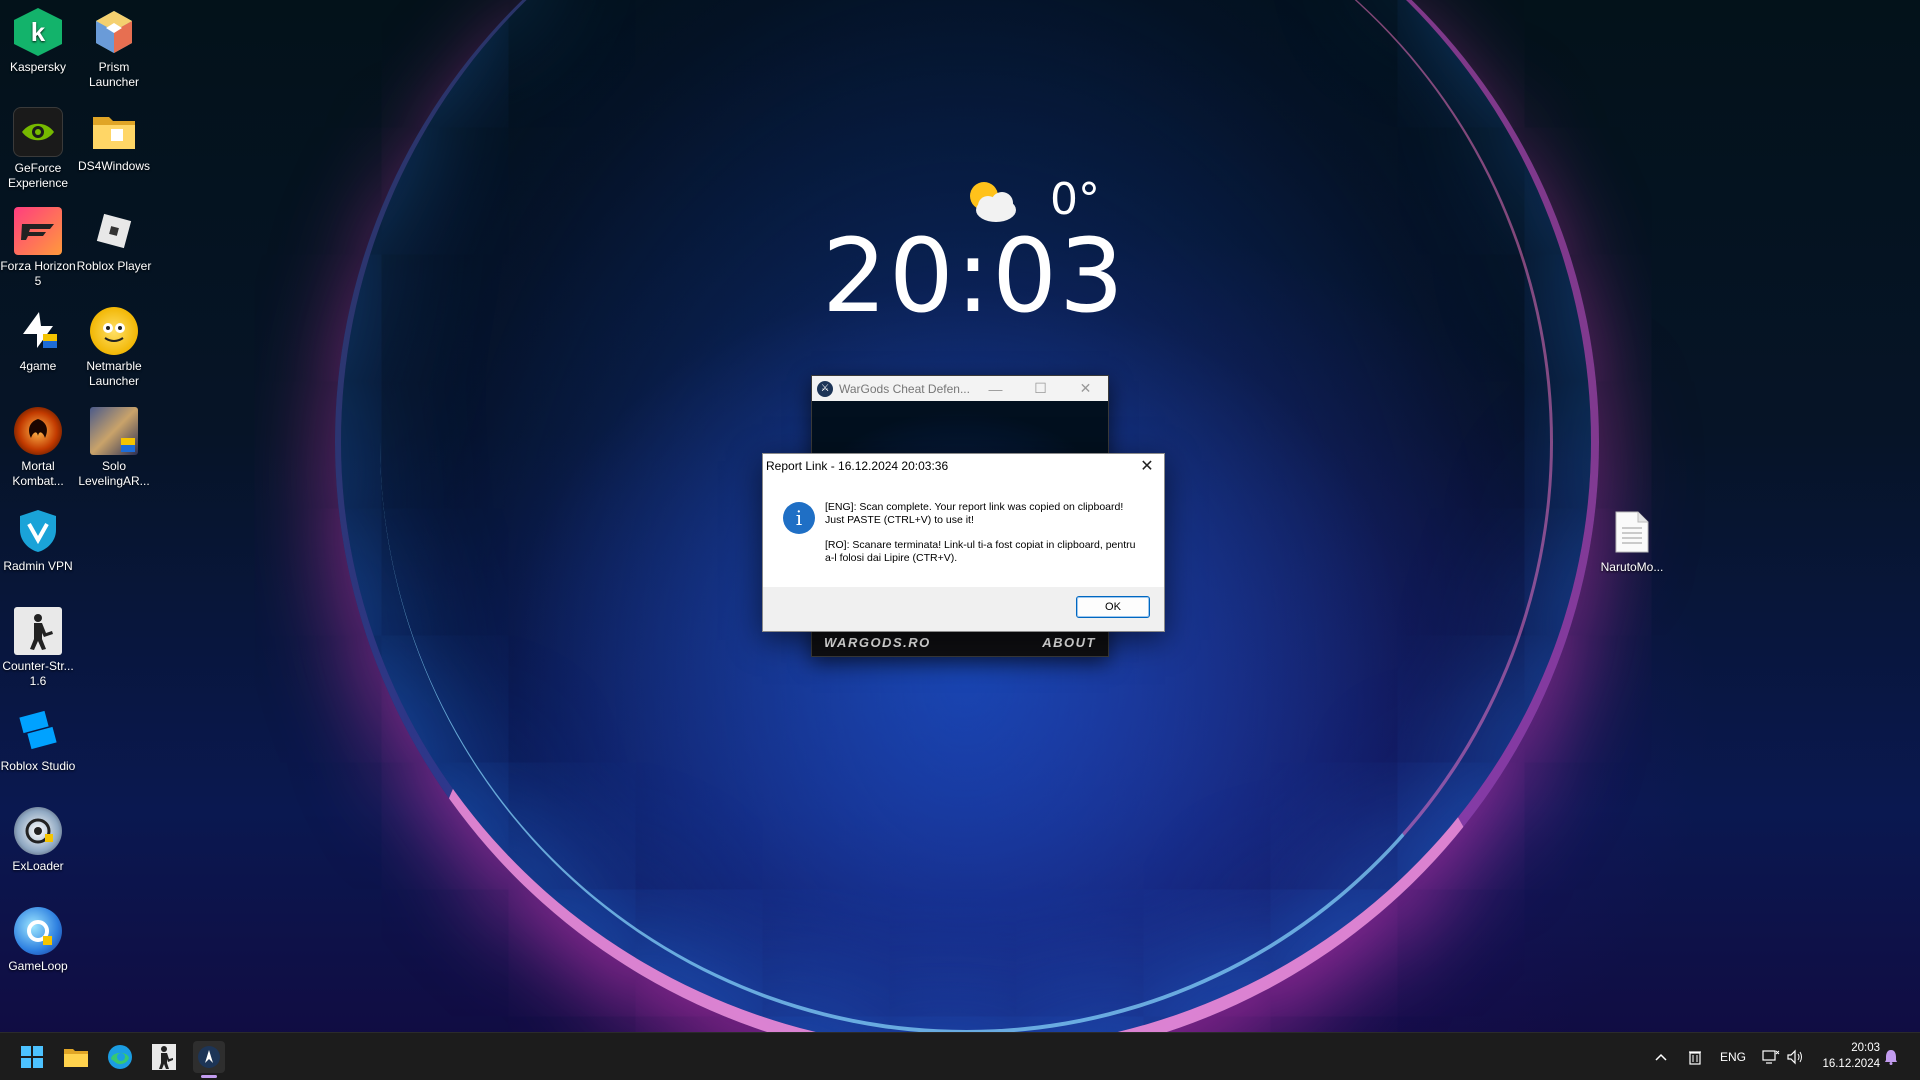  I want to click on text-file-icon, so click(1632, 532).